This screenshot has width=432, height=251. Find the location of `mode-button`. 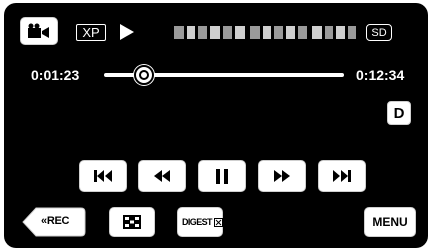

mode-button is located at coordinates (39, 31).